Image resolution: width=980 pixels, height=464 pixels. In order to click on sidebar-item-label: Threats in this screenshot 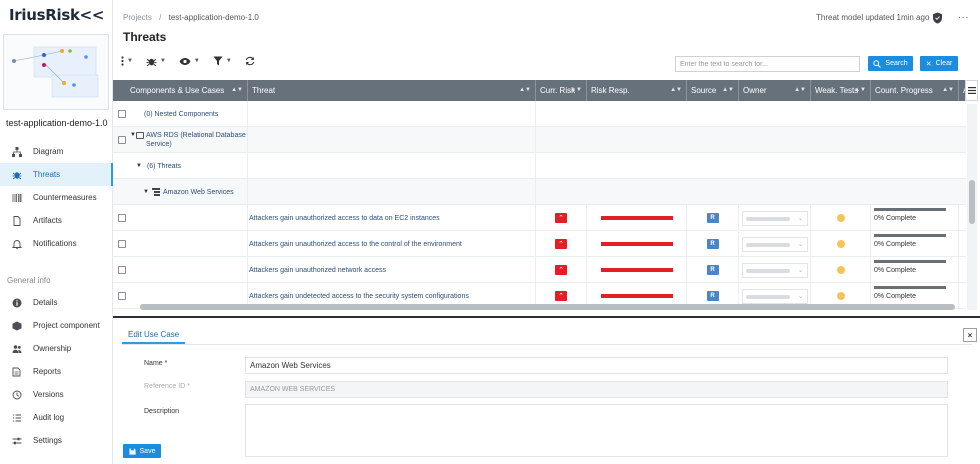, I will do `click(47, 174)`.